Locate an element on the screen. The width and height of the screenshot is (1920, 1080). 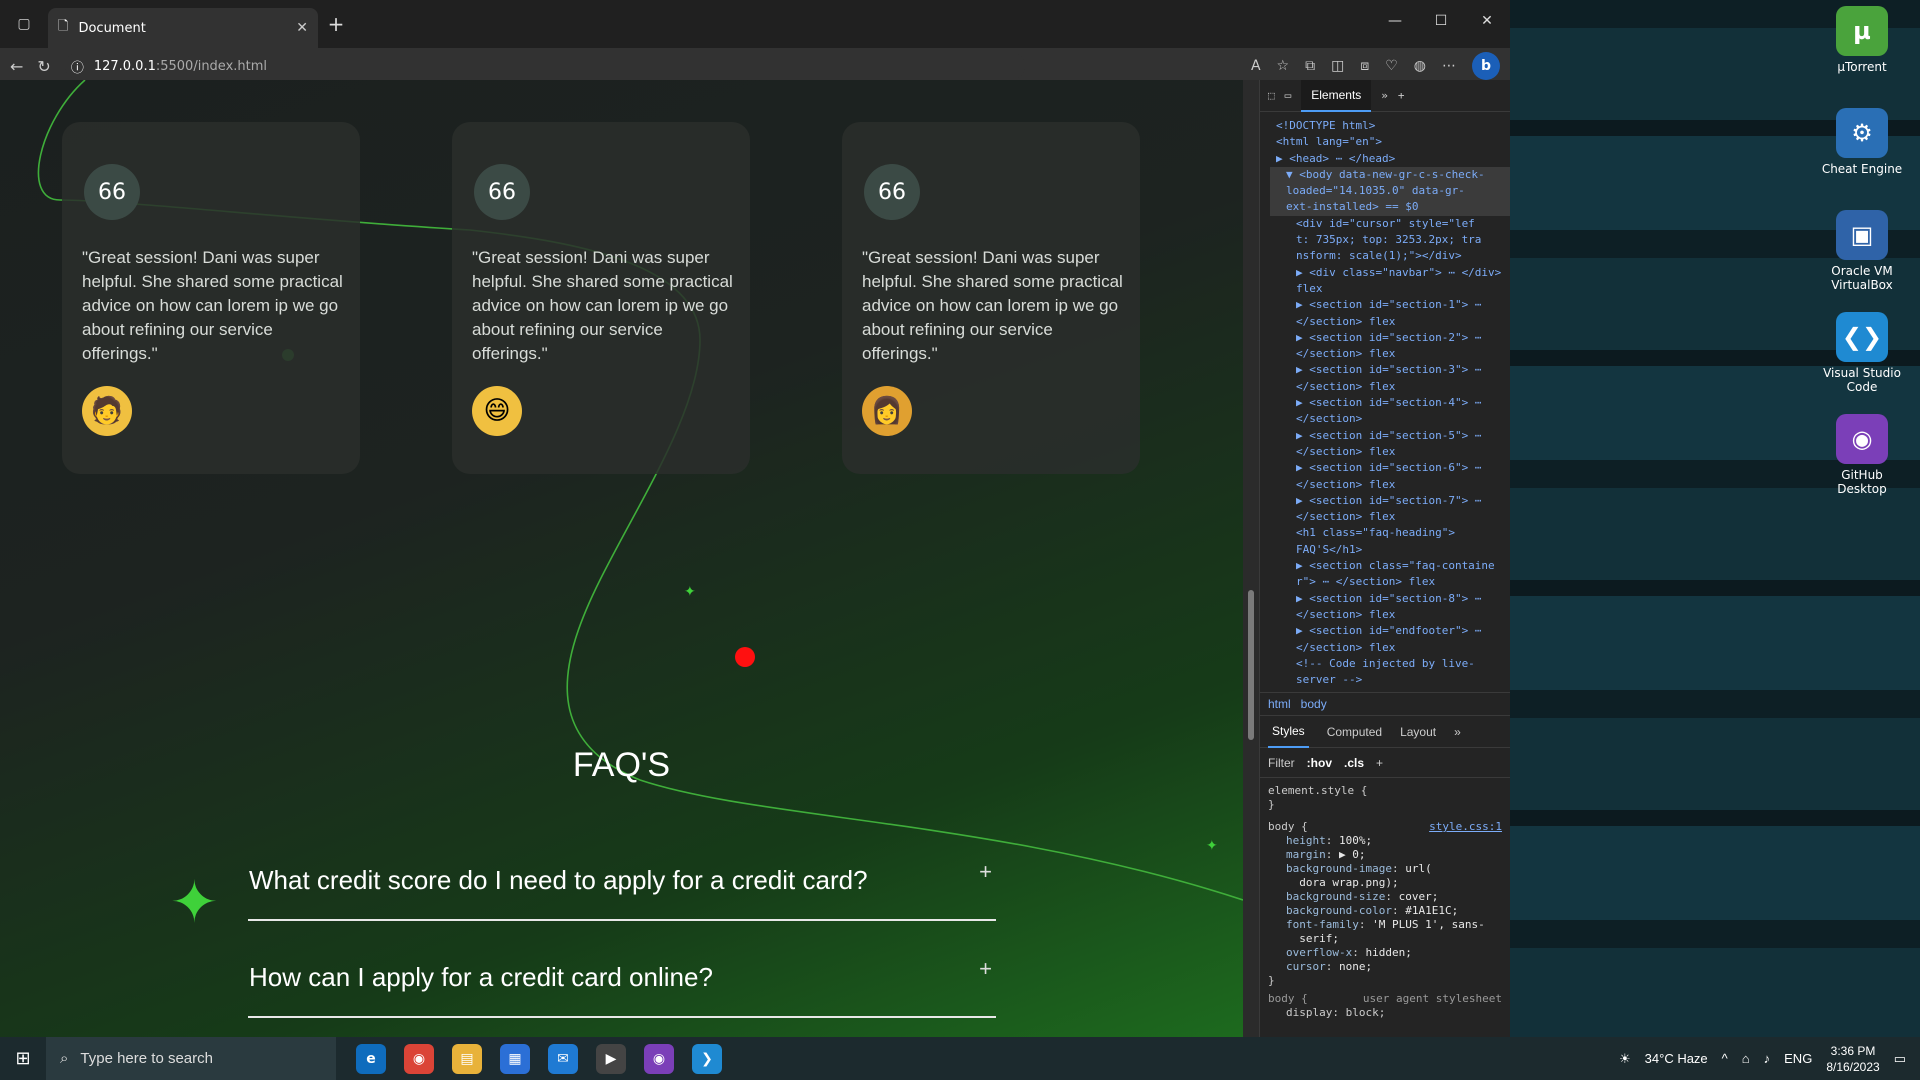
page-scrollbar is located at coordinates (1251, 558).